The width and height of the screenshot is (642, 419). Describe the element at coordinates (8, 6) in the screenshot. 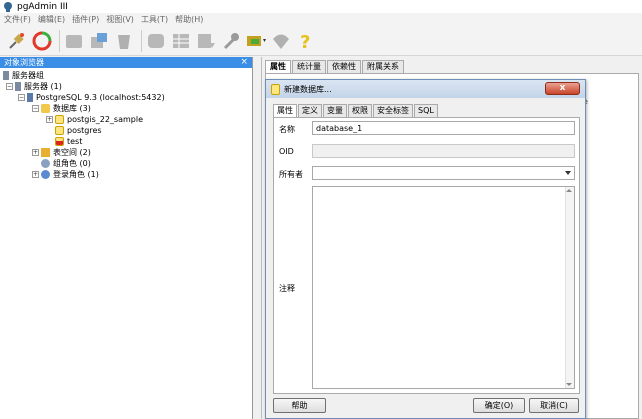

I see `pgadmin-elephant-icon` at that location.